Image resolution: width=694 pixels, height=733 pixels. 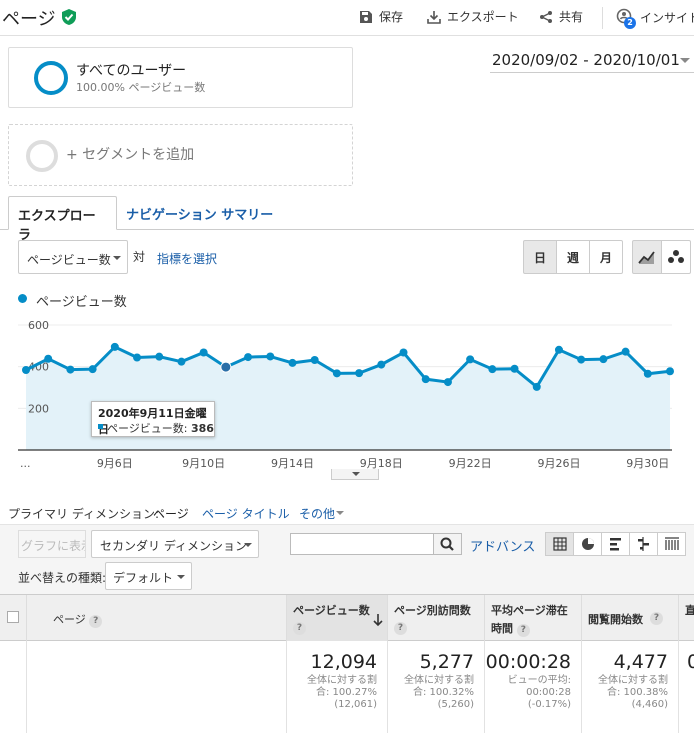 I want to click on line-chart-icon, so click(x=646, y=257).